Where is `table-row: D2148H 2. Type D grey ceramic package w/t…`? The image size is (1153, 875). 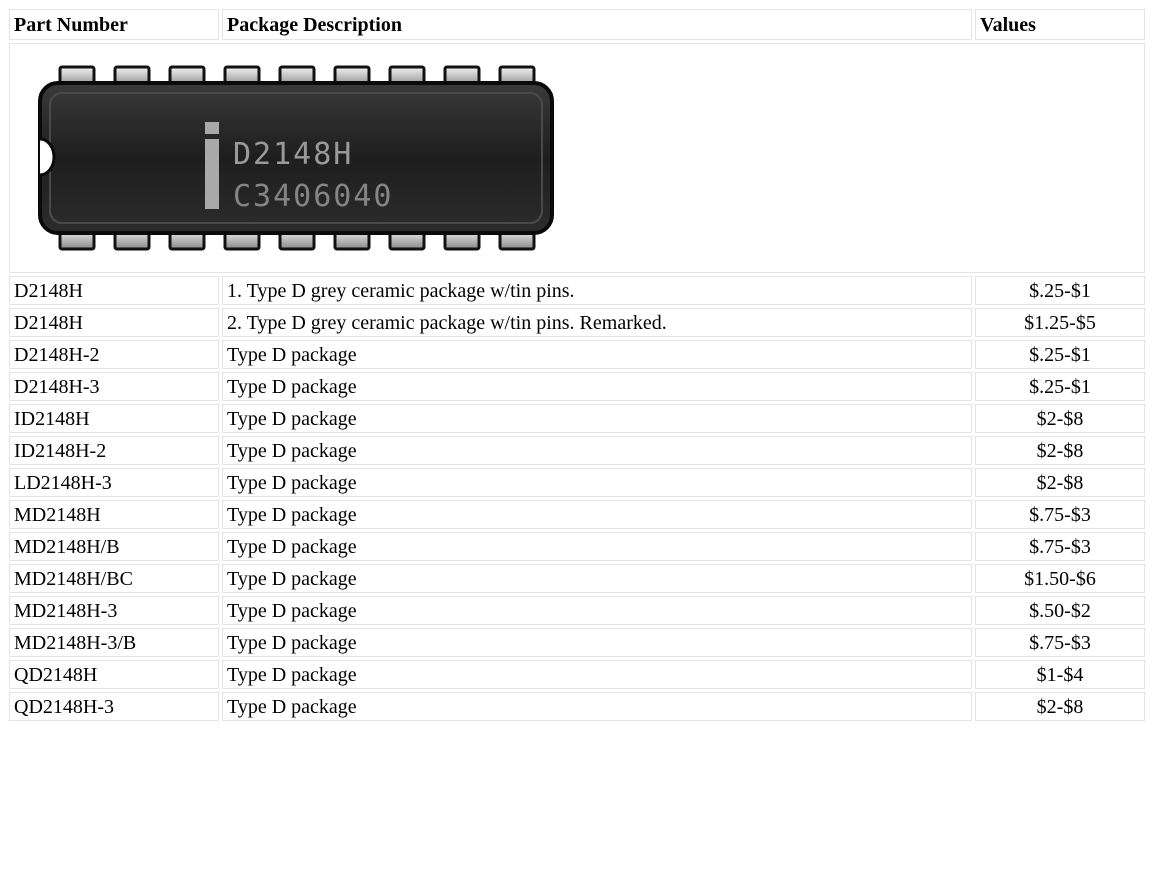
table-row: D2148H 2. Type D grey ceramic package w/t… is located at coordinates (577, 322).